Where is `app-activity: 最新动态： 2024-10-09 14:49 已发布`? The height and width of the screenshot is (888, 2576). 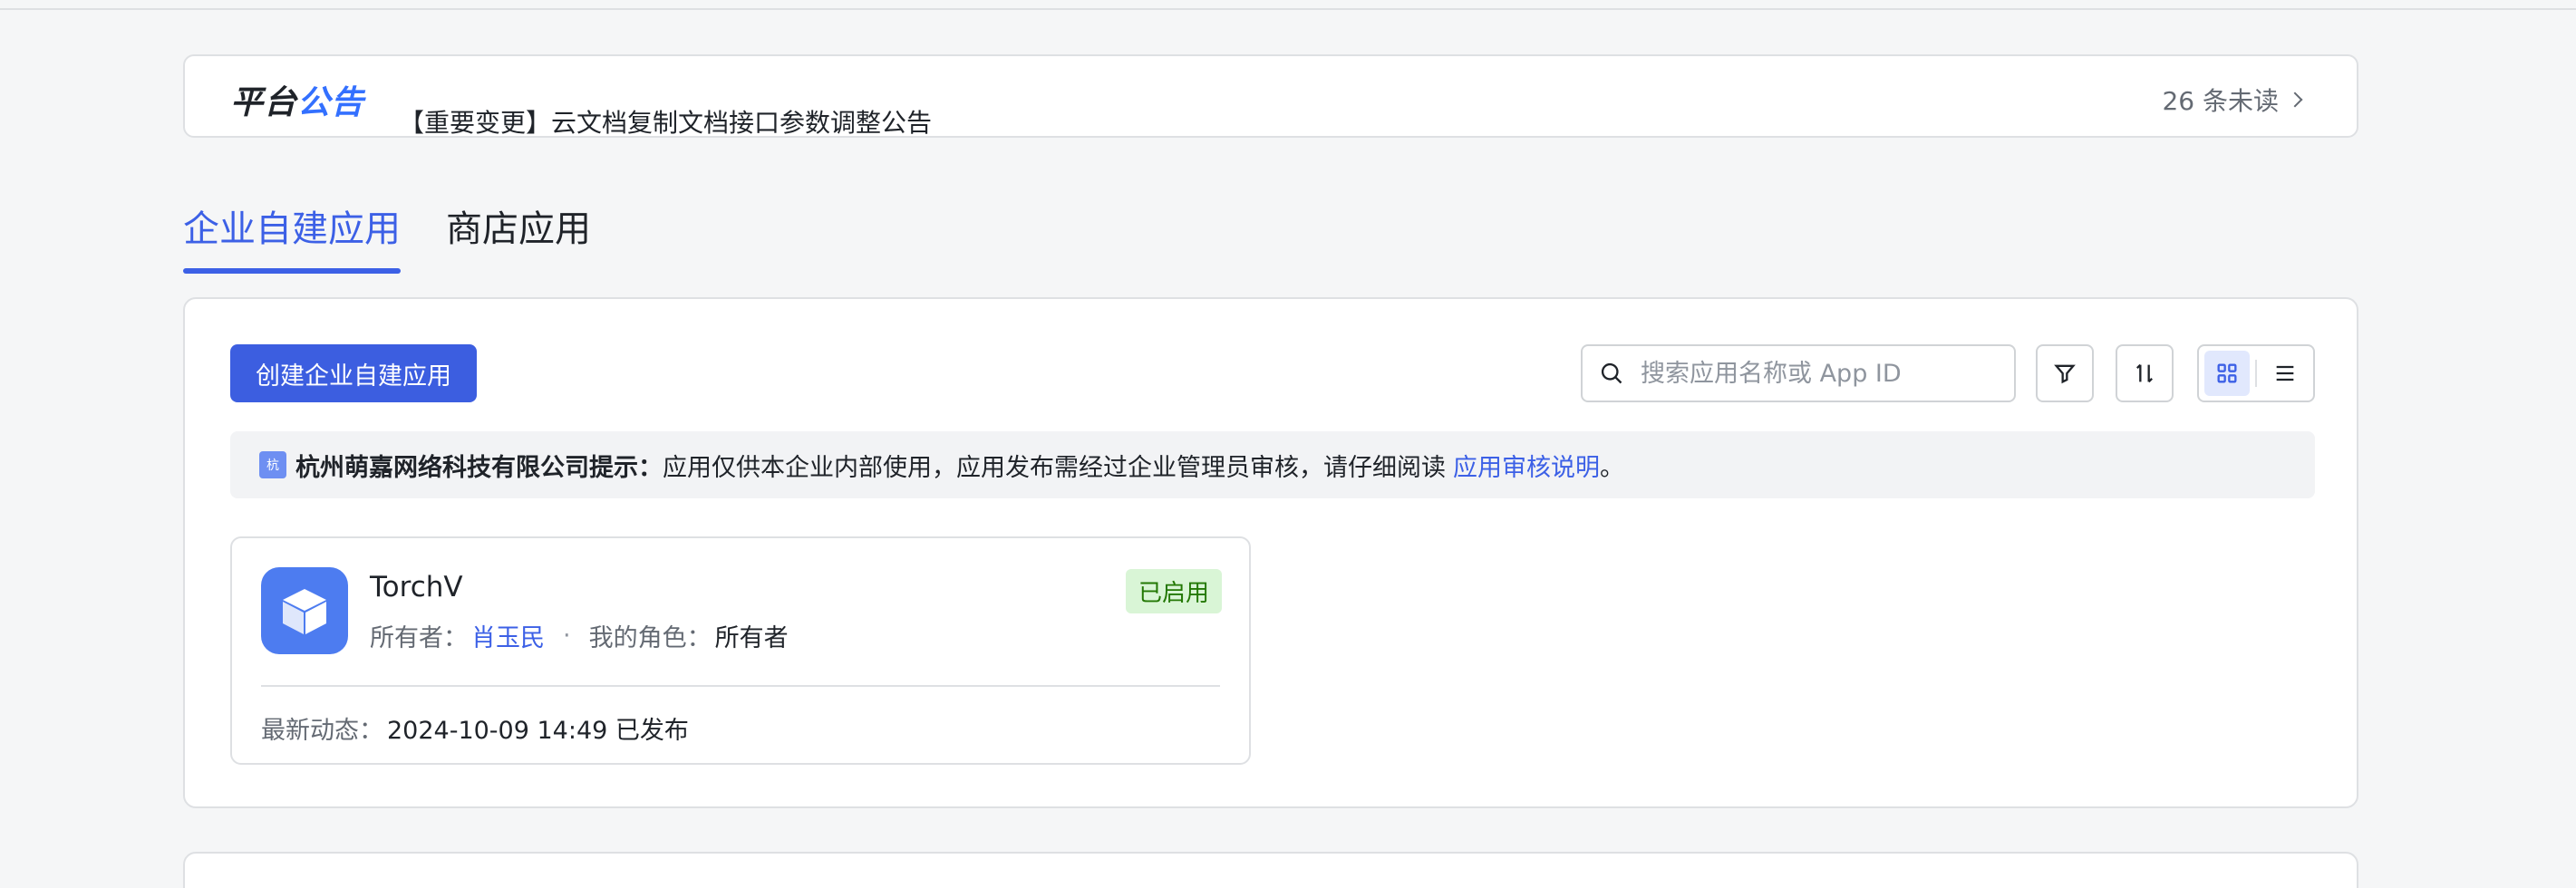
app-activity: 最新动态： 2024-10-09 14:49 已发布 is located at coordinates (475, 728).